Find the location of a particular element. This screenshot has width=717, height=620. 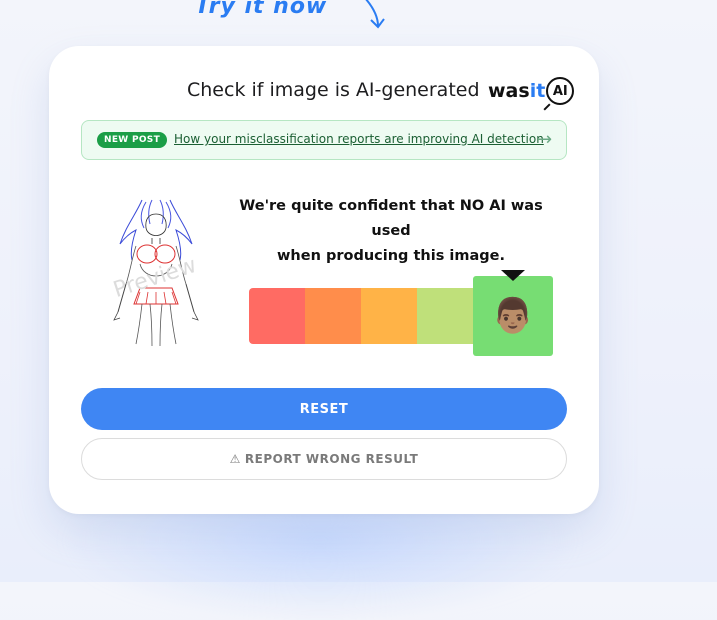

person-face-icon: 👨🏽 is located at coordinates (513, 316).